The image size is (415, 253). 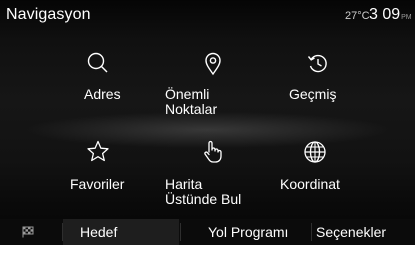 What do you see at coordinates (248, 232) in the screenshot?
I see `tab-label: Yol Programı` at bounding box center [248, 232].